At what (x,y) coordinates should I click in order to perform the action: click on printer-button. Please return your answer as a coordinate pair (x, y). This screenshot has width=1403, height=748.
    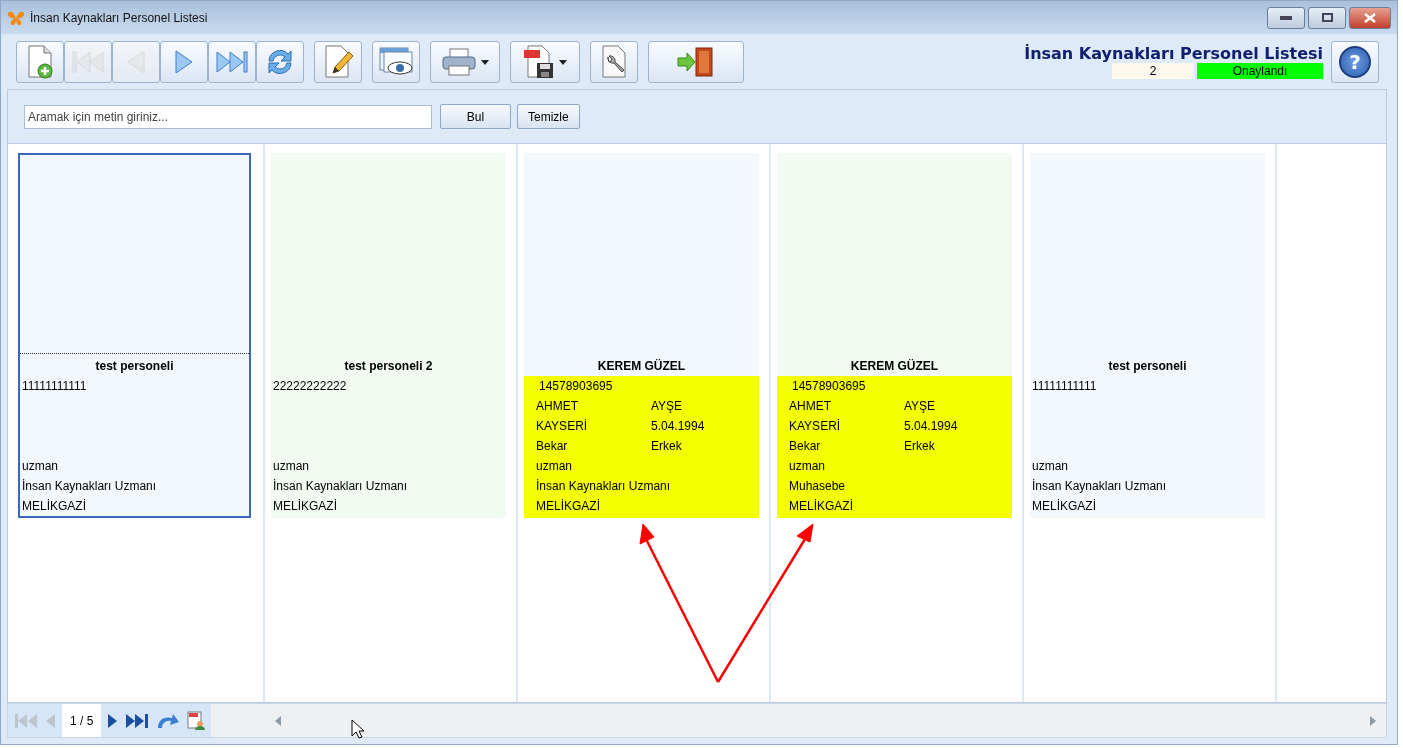
    Looking at the image, I should click on (465, 61).